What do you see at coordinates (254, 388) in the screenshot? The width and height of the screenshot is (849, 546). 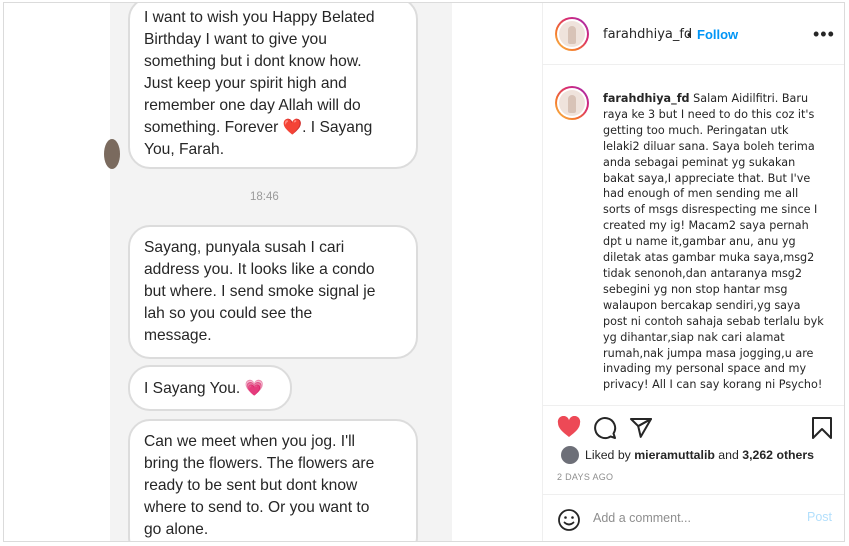 I see `pink-heart-emoji: 💗` at bounding box center [254, 388].